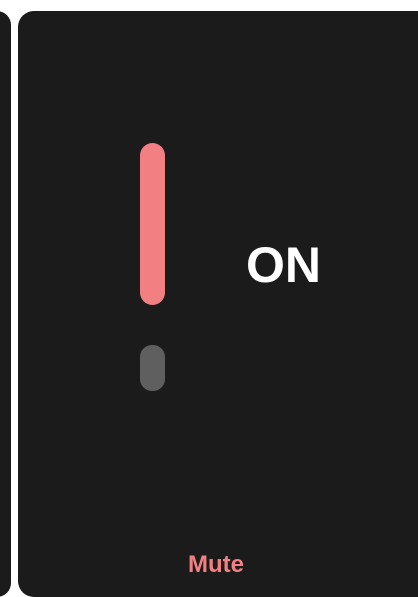 Image resolution: width=418 pixels, height=597 pixels. Describe the element at coordinates (152, 224) in the screenshot. I see `toggle-switch-track` at that location.